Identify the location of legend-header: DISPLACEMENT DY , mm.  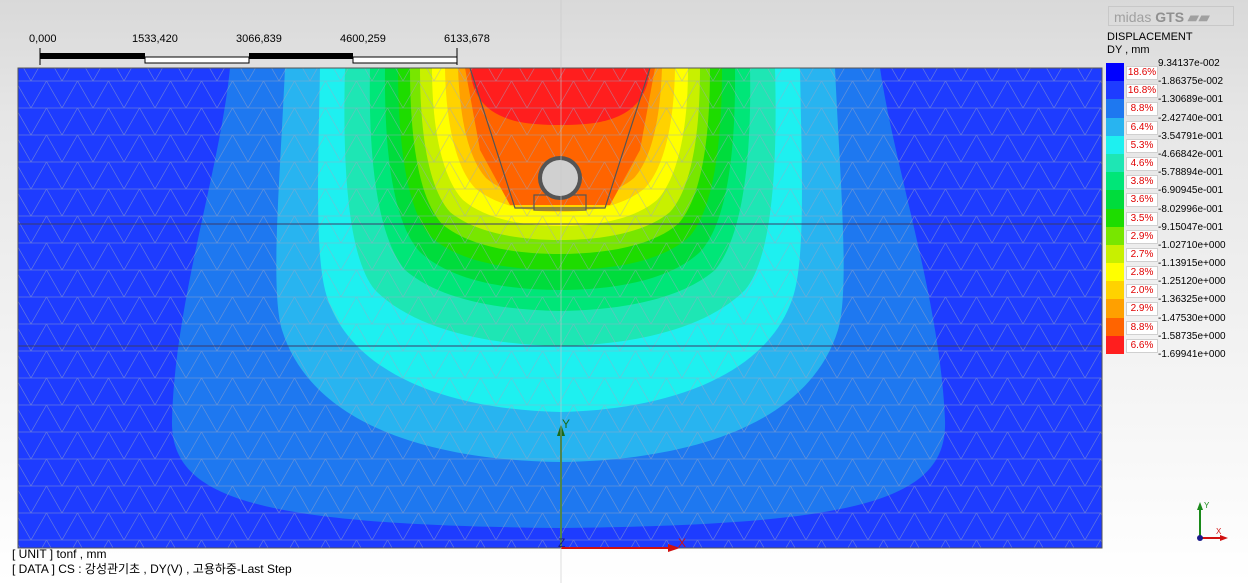
(1150, 44).